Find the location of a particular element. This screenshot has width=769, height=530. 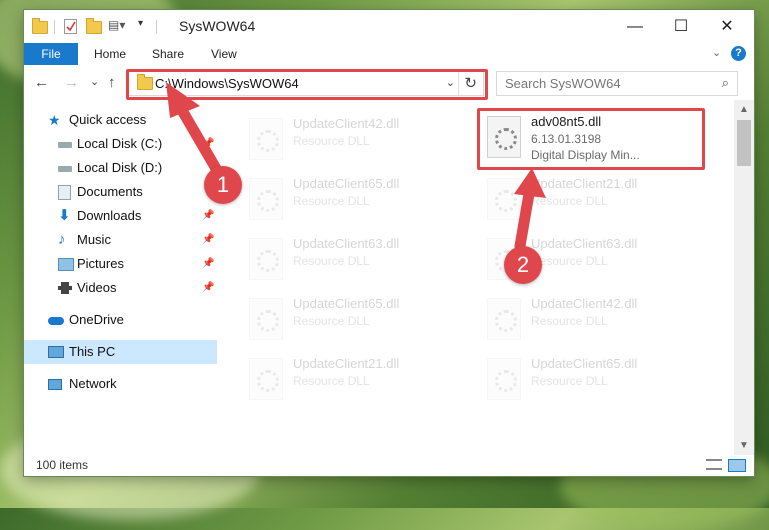

arrow-head-file is located at coordinates (530, 183).